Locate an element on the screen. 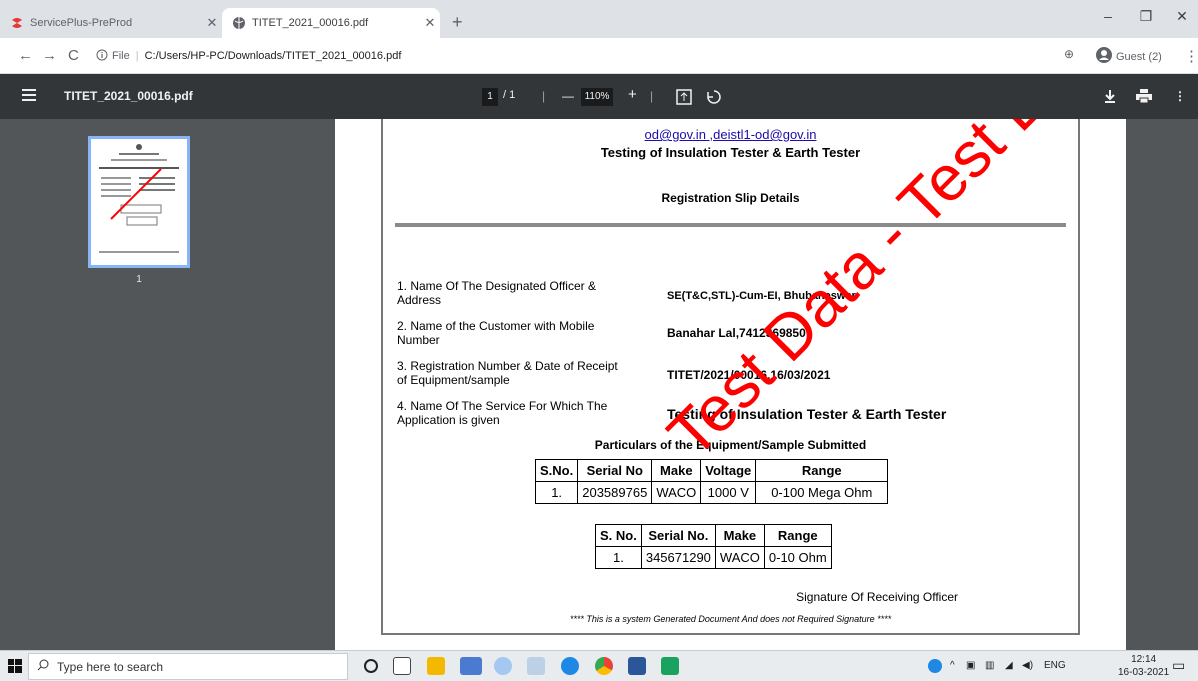  avatar-icon is located at coordinates (1104, 56).